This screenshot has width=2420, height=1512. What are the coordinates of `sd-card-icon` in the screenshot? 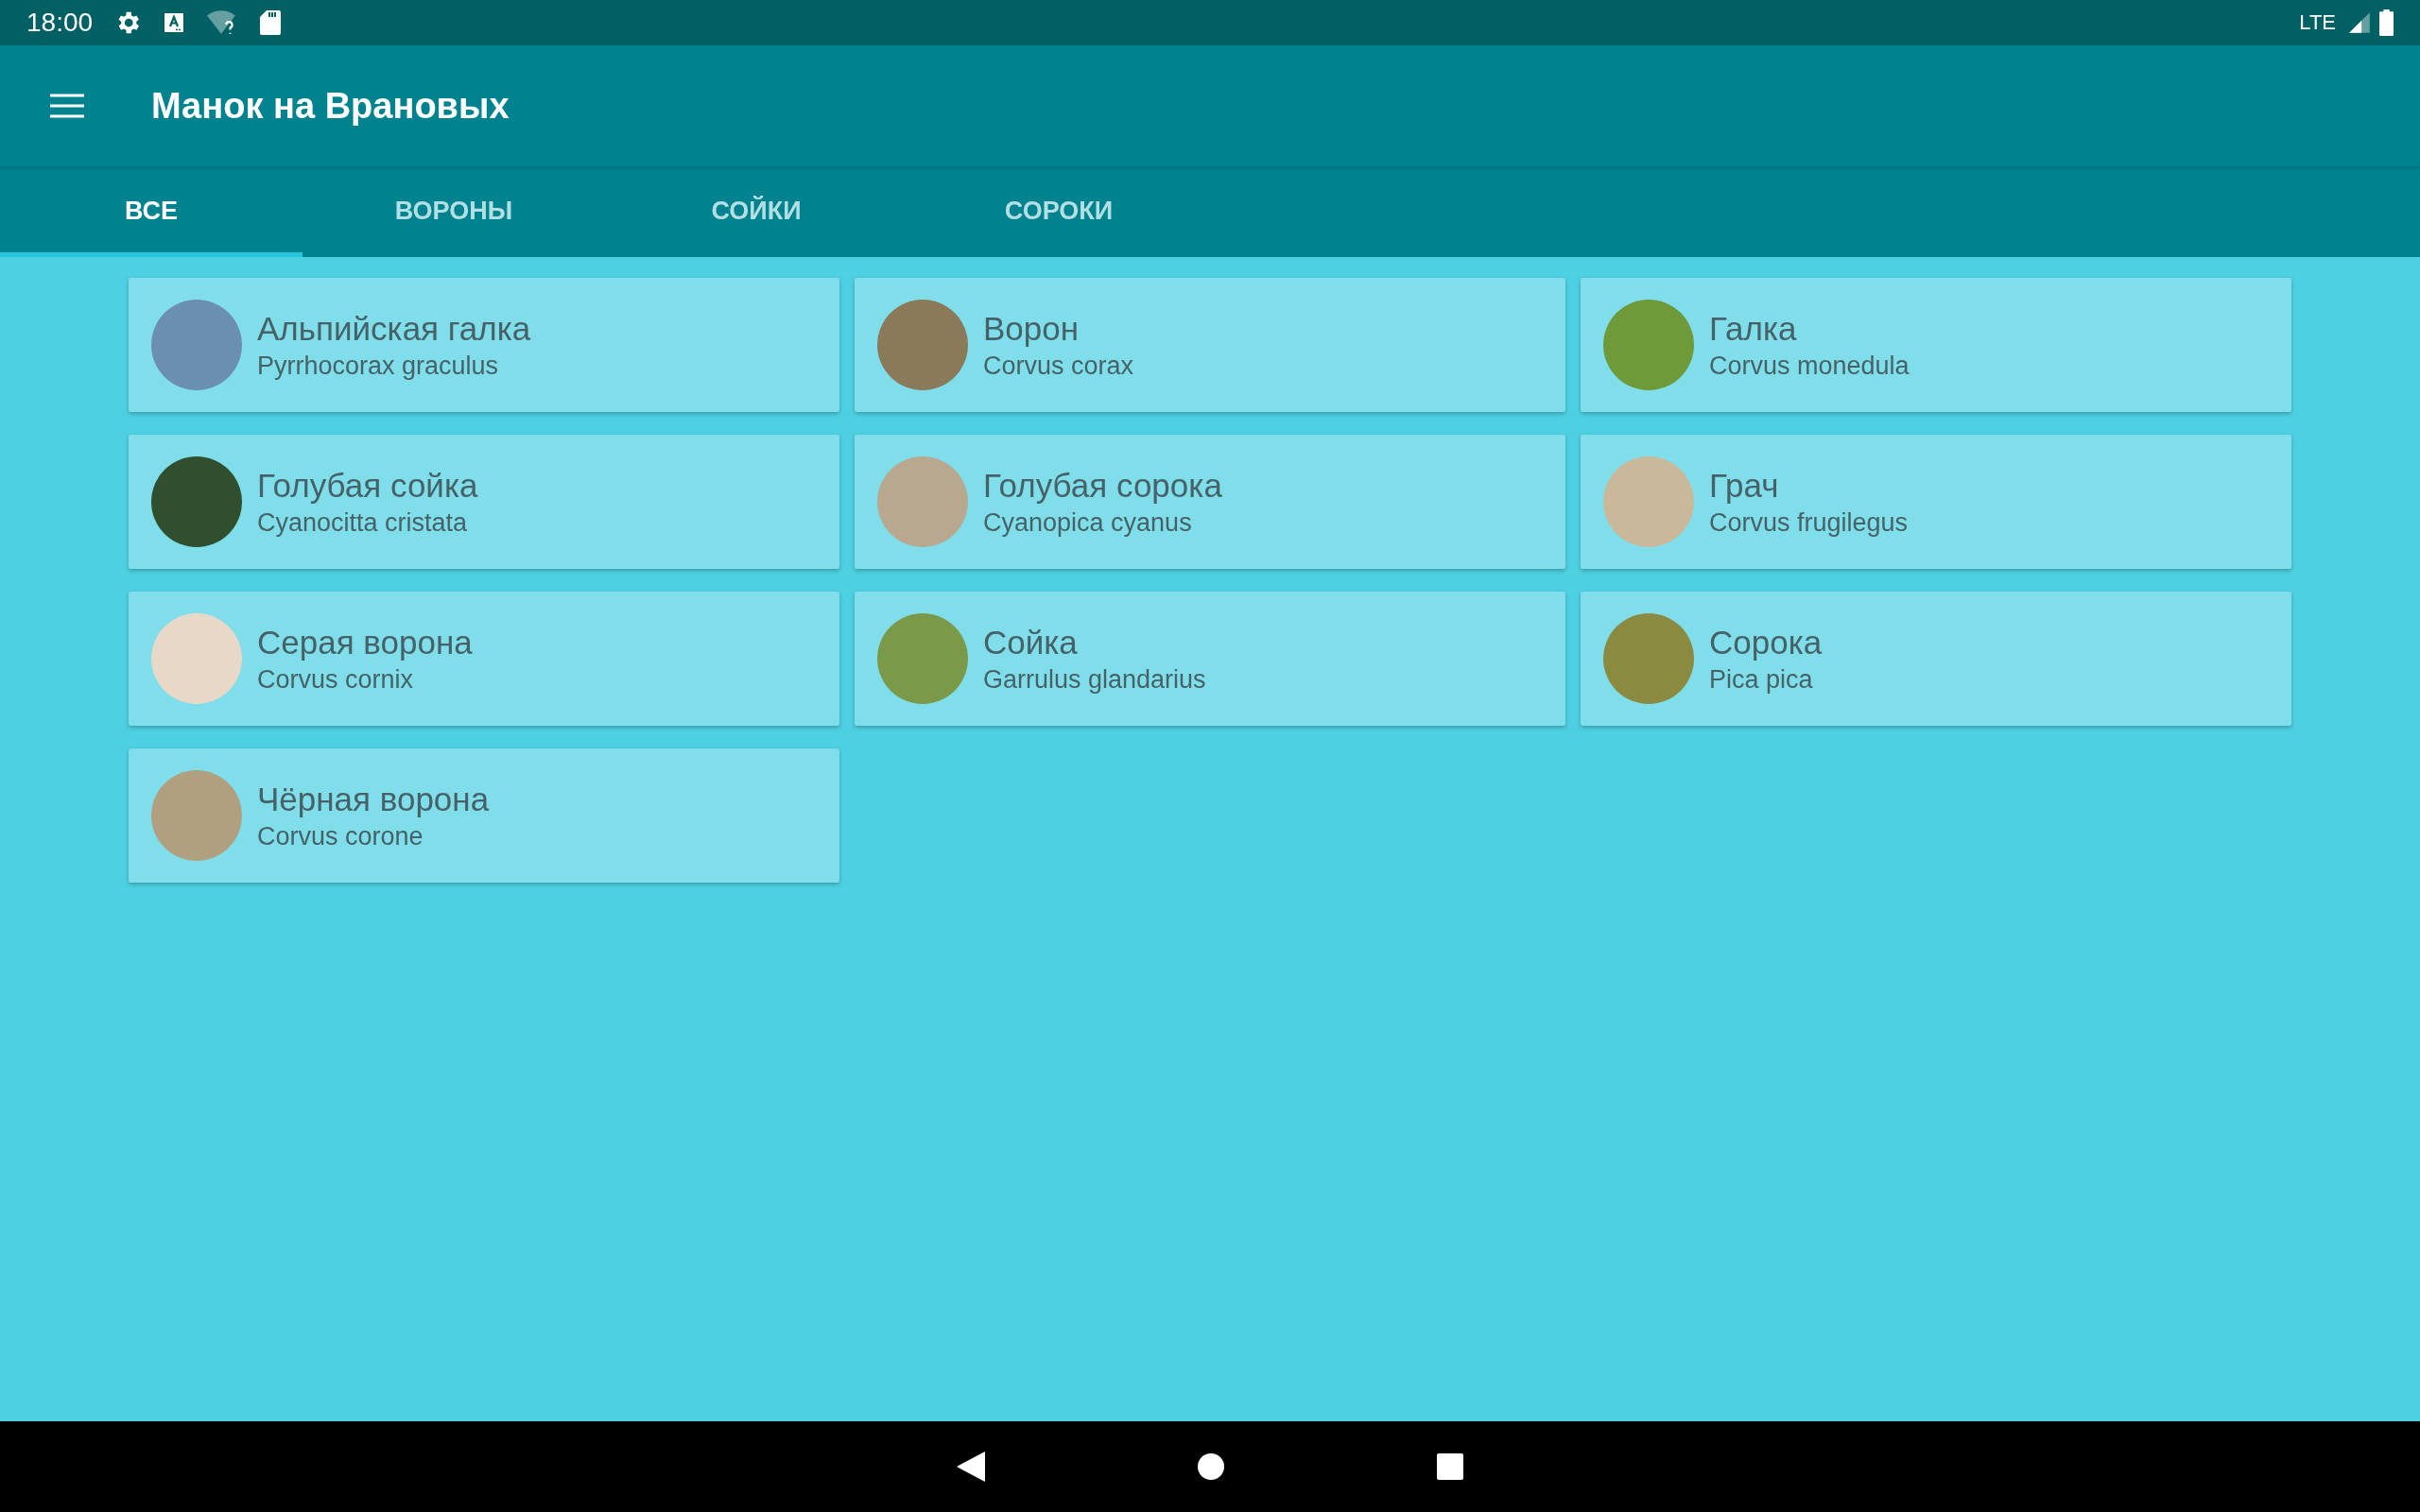 It's located at (271, 22).